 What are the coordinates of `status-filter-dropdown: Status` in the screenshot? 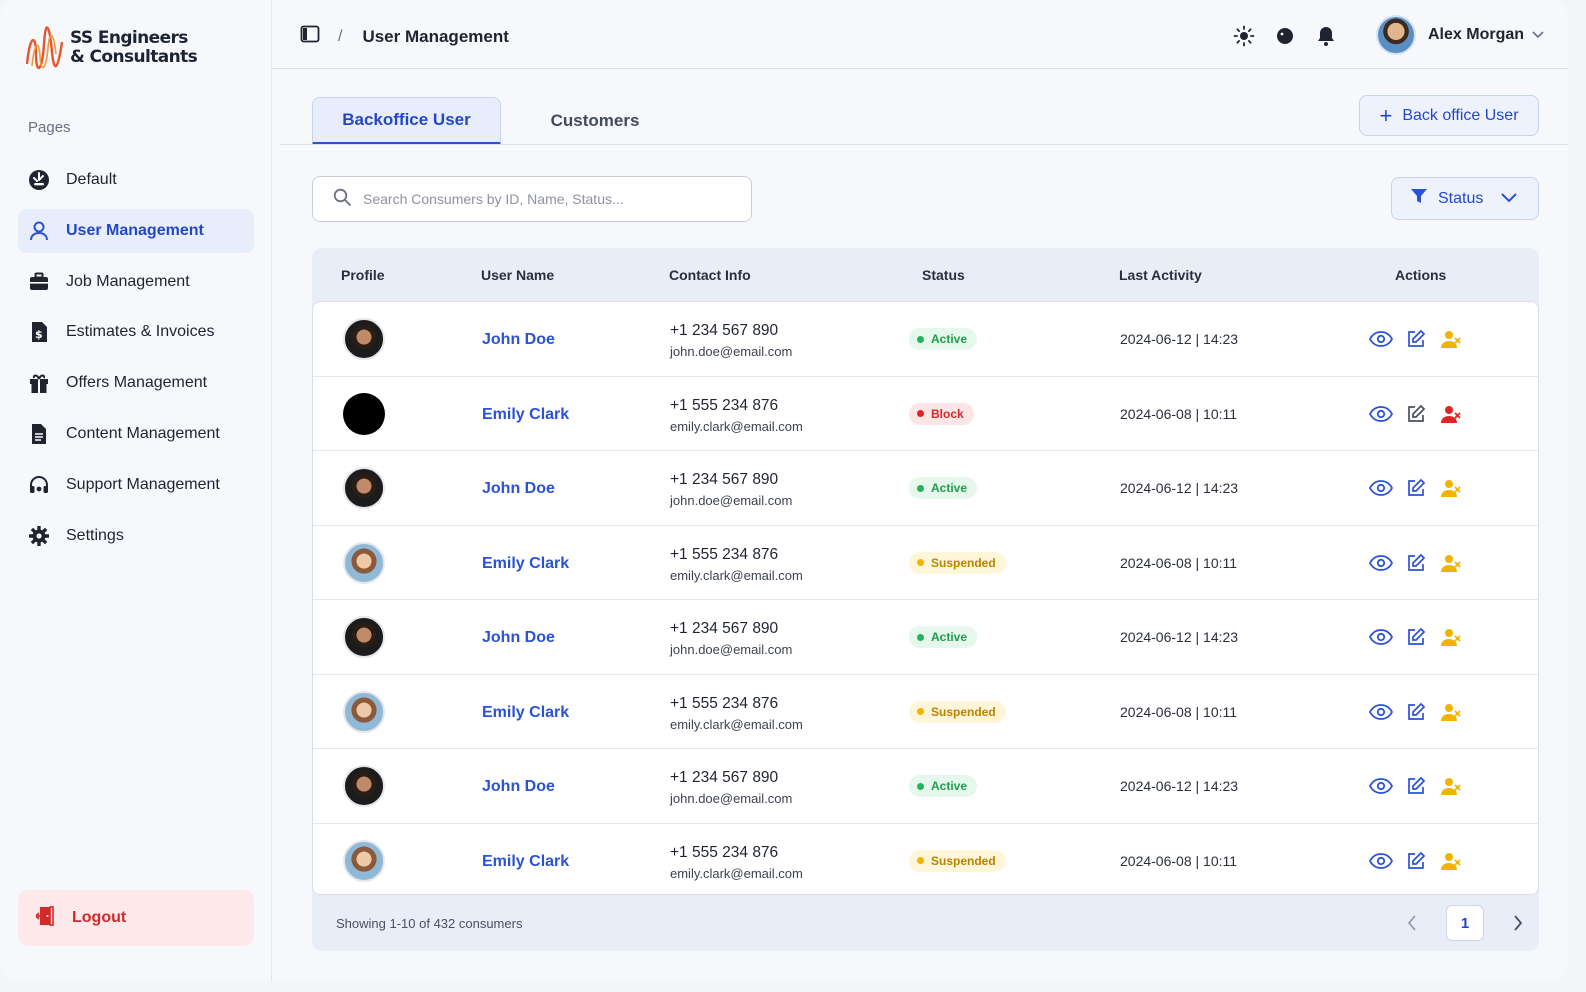 It's located at (1465, 198).